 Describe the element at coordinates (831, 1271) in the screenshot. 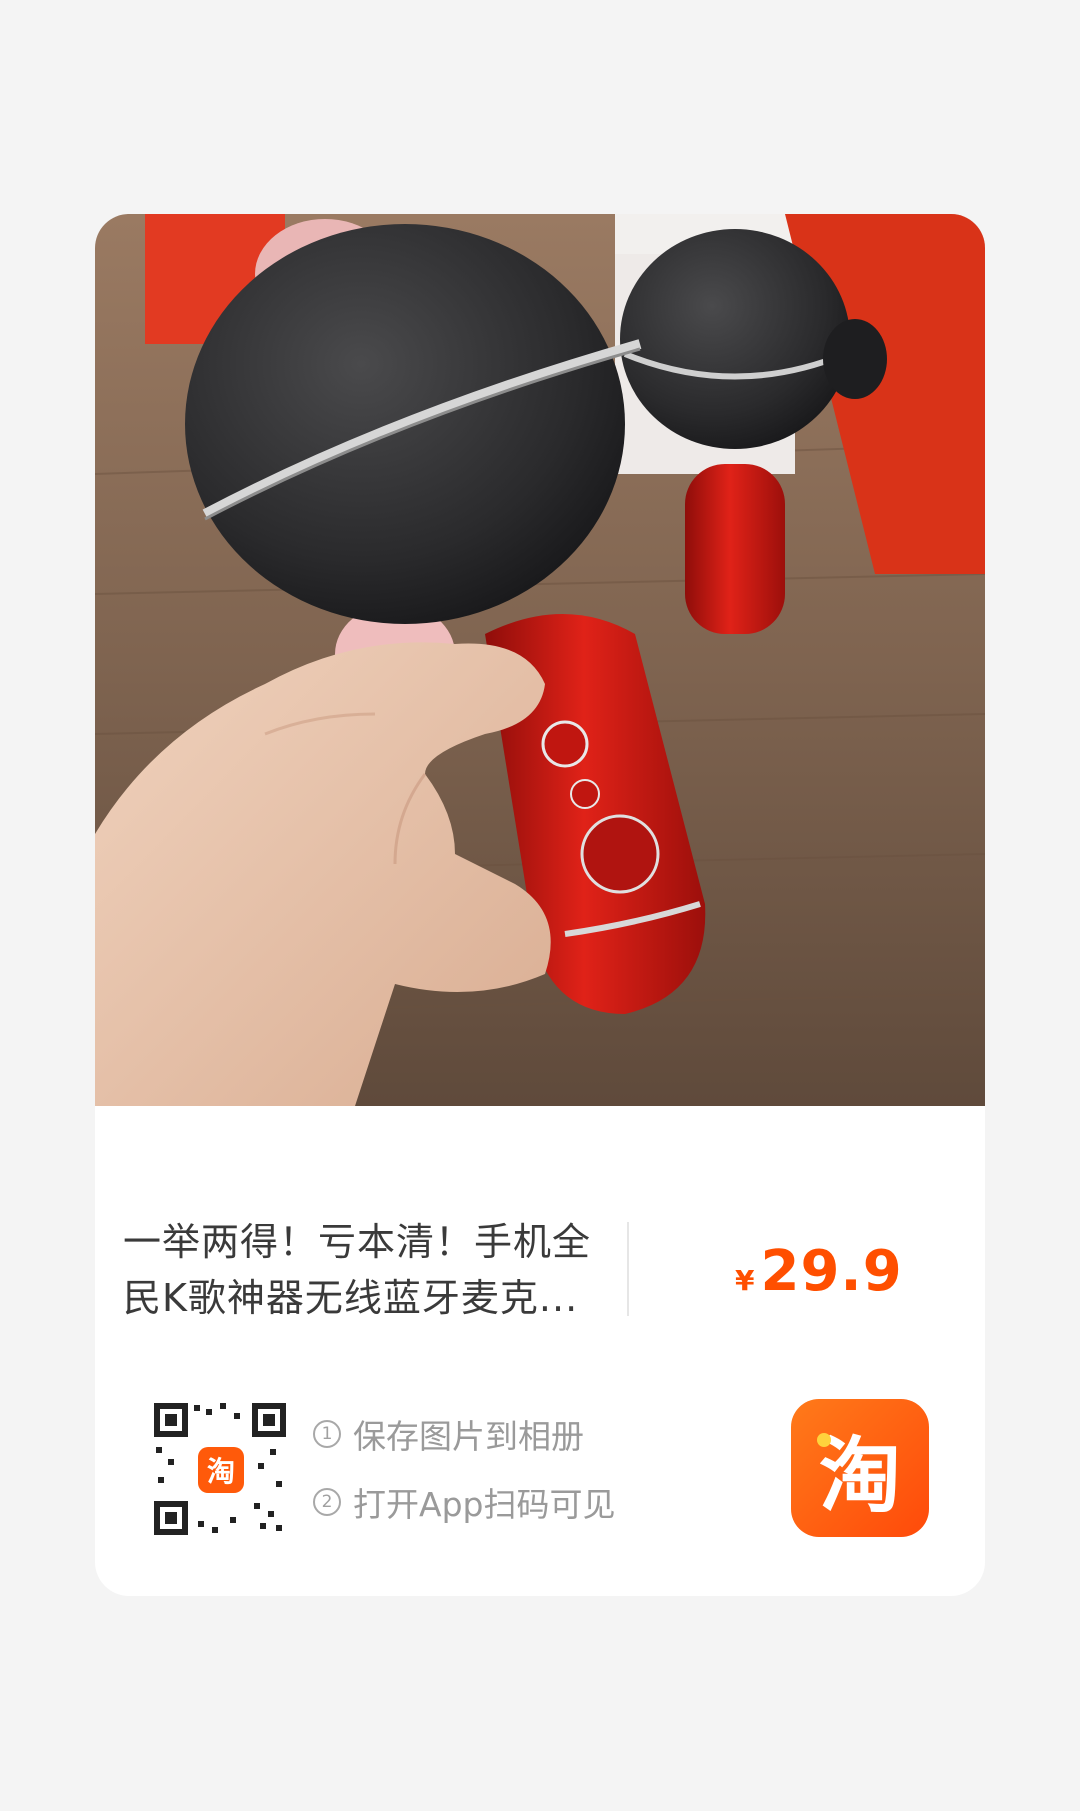

I see `price-amount: 29.9` at that location.